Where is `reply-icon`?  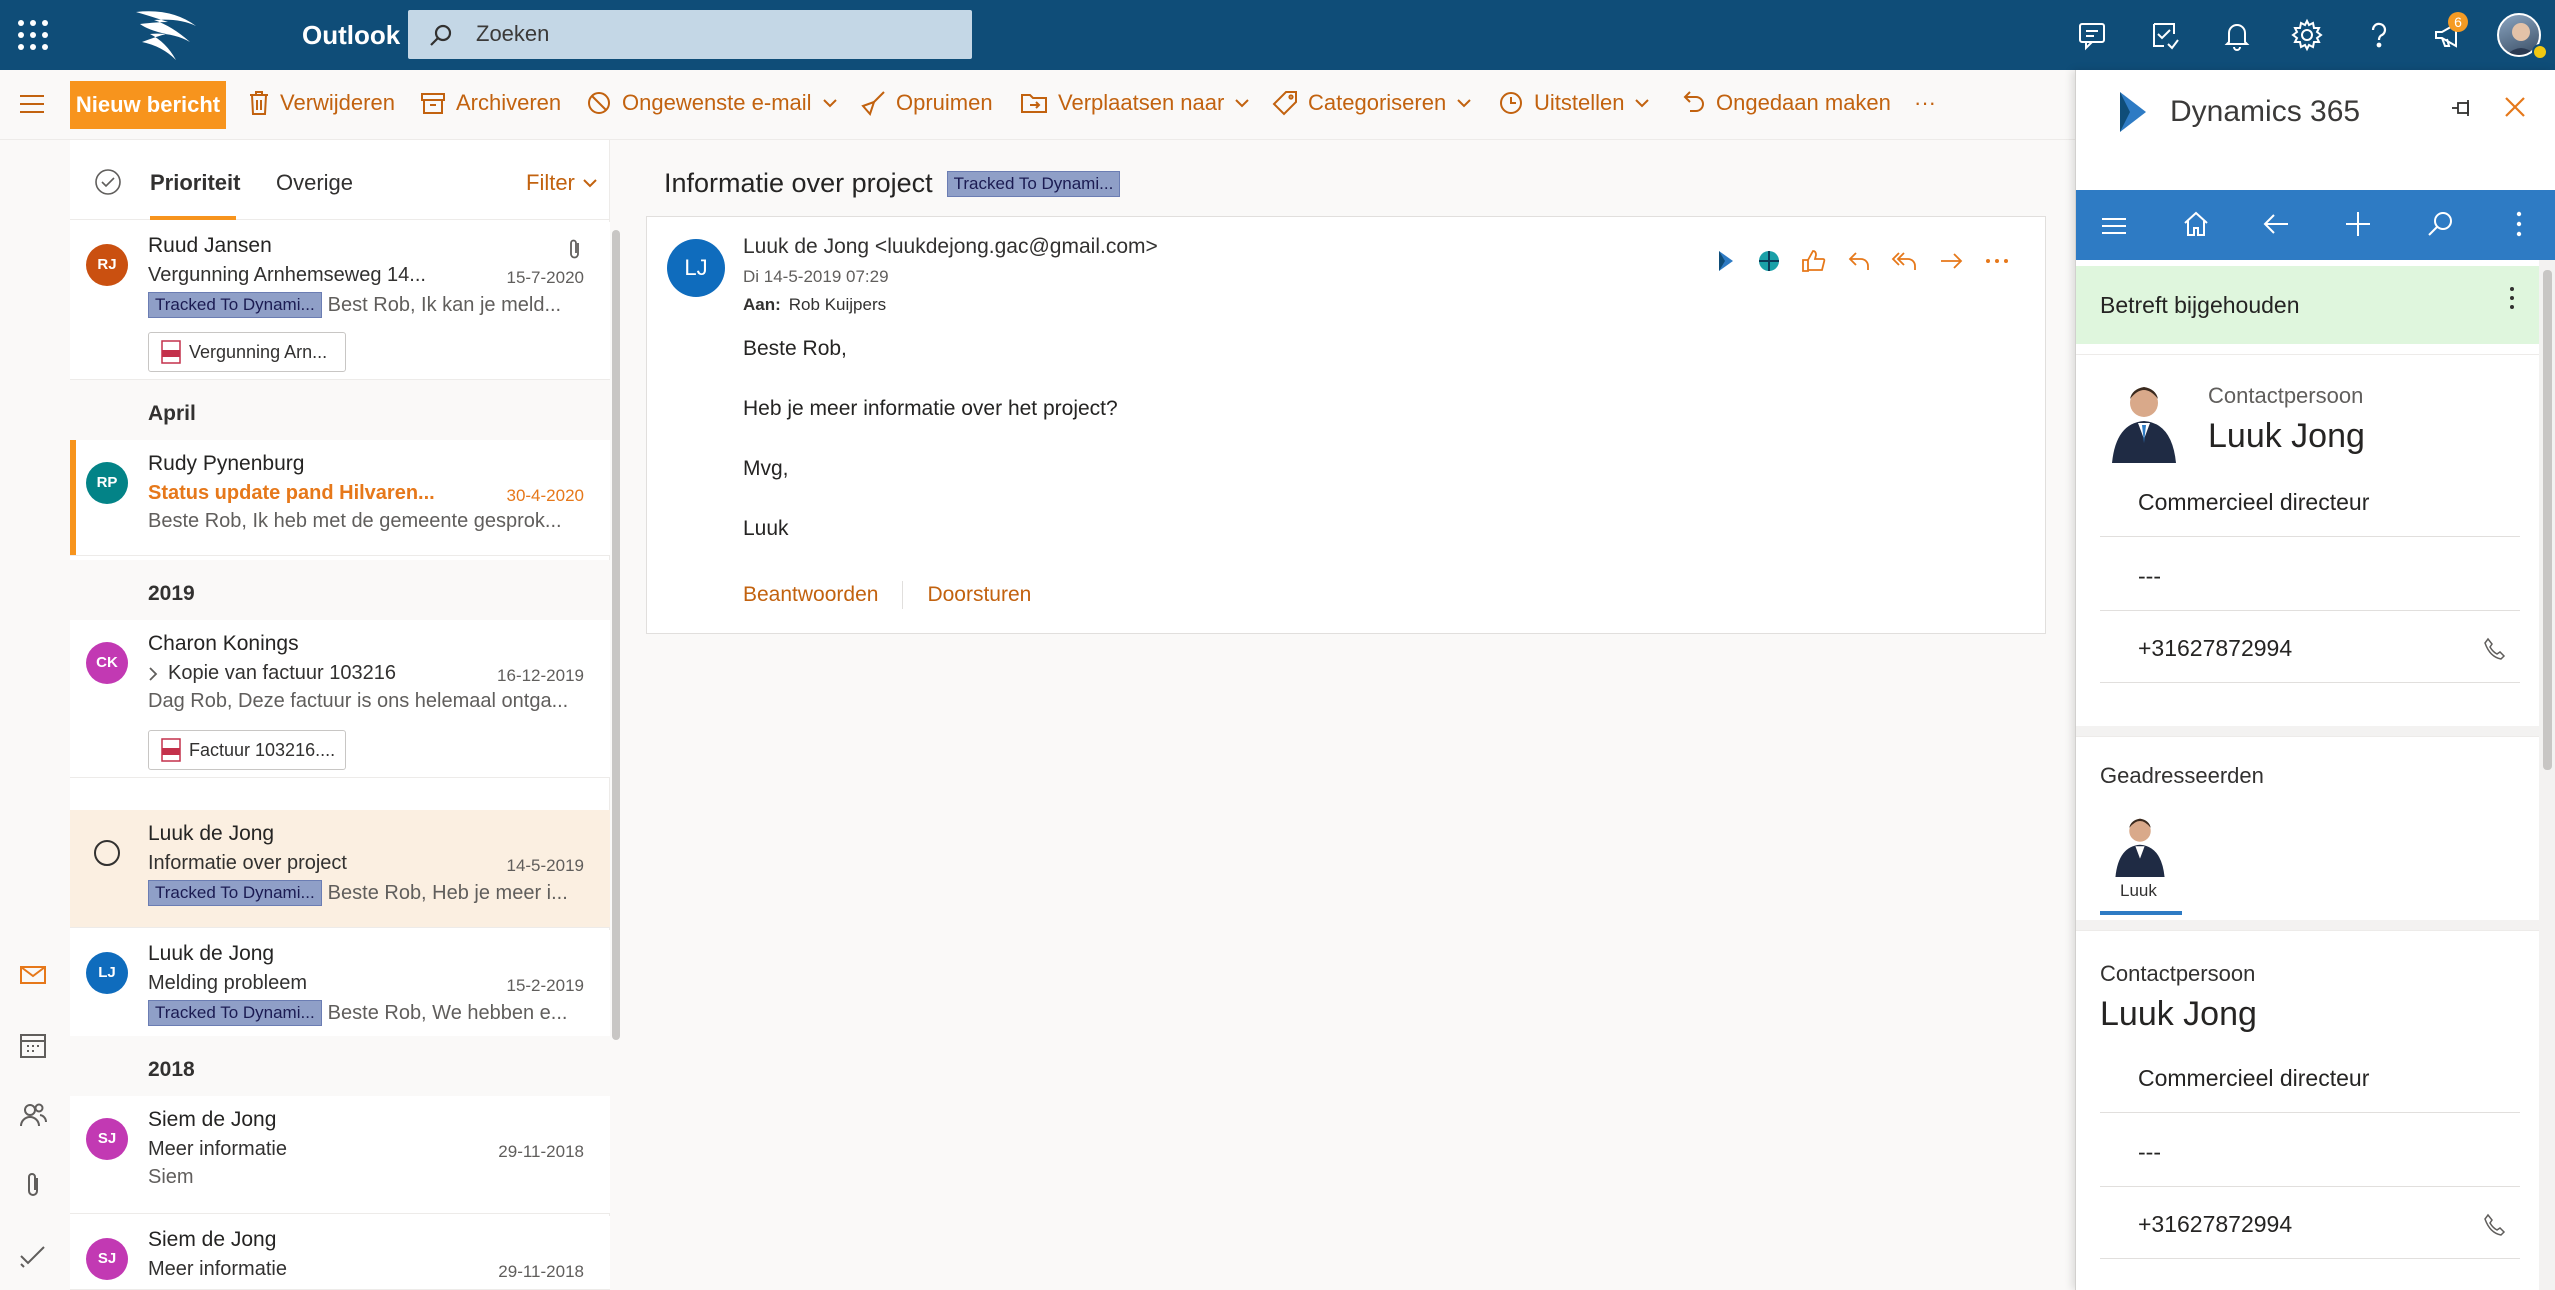
reply-icon is located at coordinates (1859, 261).